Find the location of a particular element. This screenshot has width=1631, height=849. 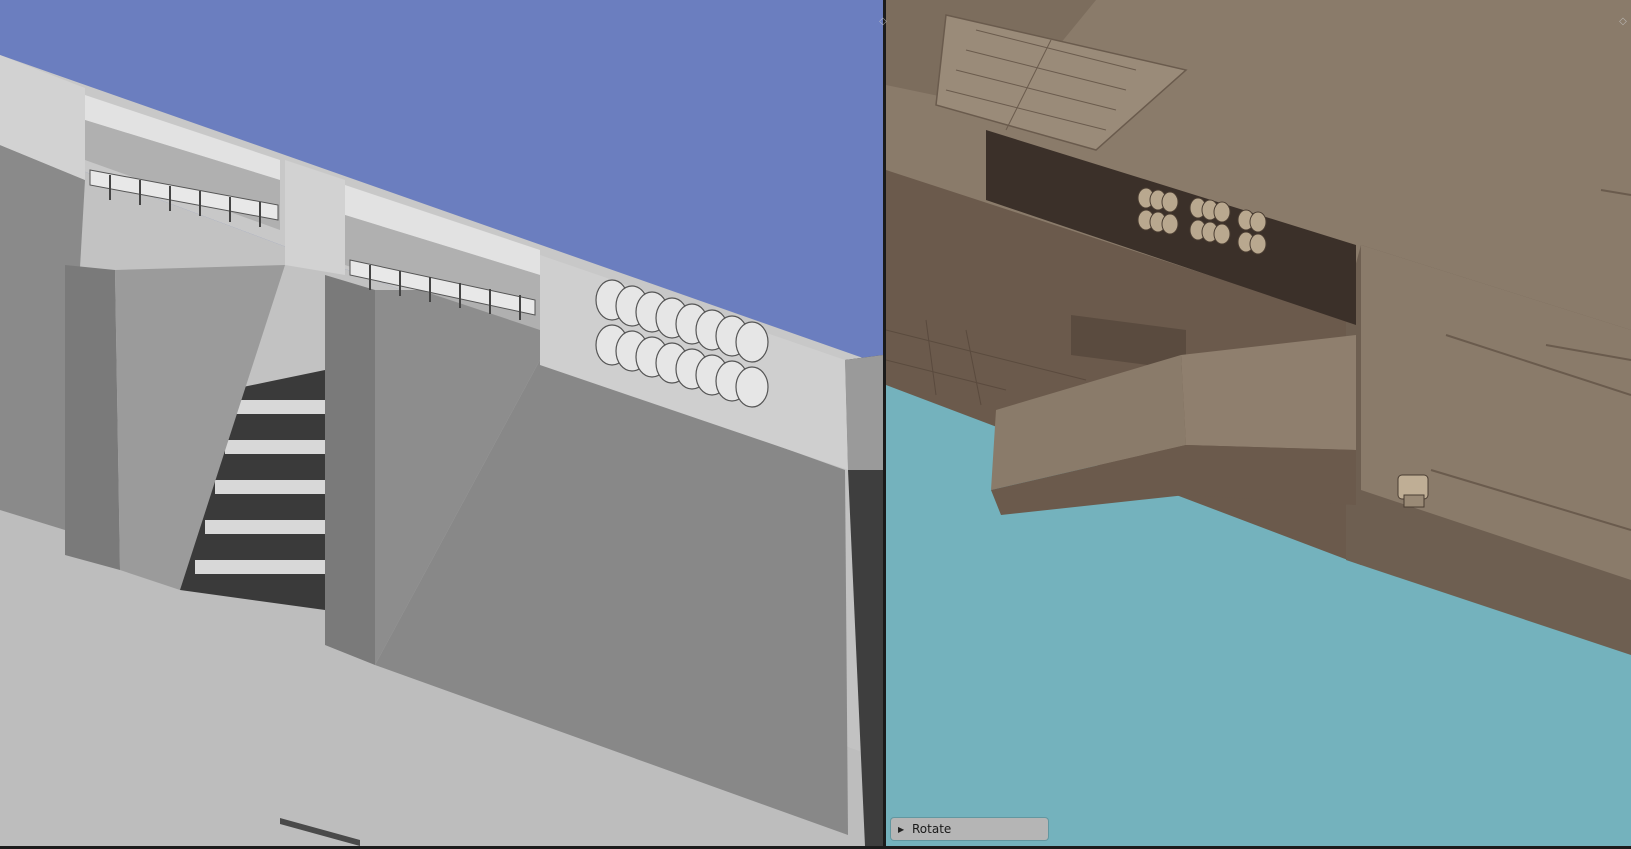

disclosure-triangle-right-icon: ▶ is located at coordinates (904, 829).